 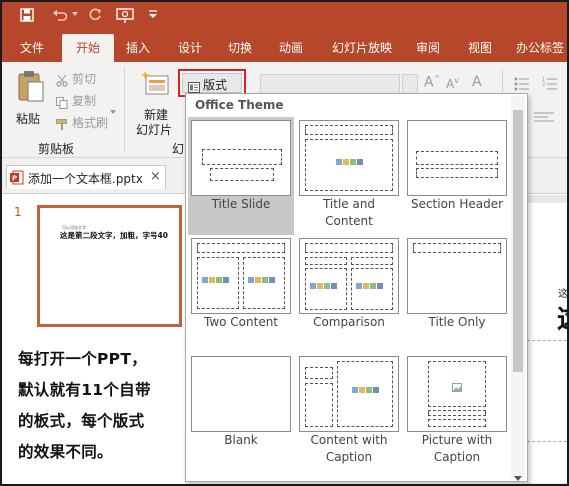 What do you see at coordinates (75, 14) in the screenshot?
I see `undo-dropdown-icon` at bounding box center [75, 14].